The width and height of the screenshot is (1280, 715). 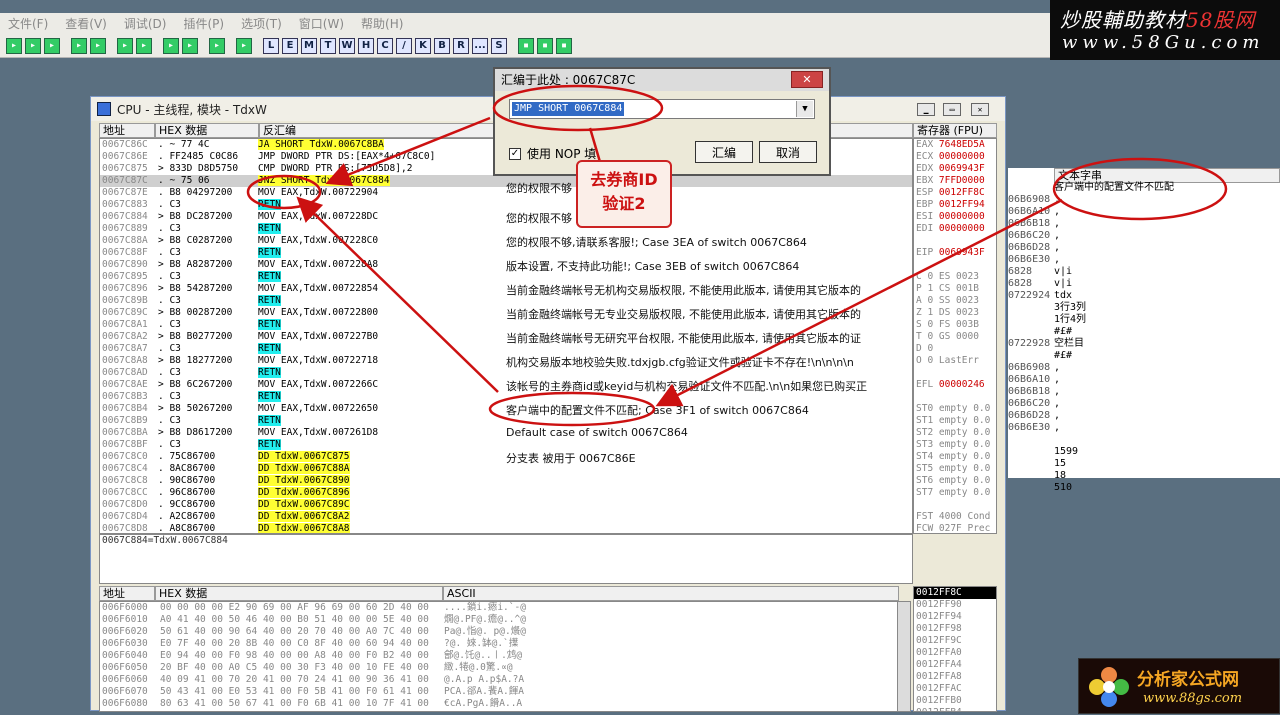 What do you see at coordinates (1140, 189) in the screenshot?
I see `annotation-ellipse-strings` at bounding box center [1140, 189].